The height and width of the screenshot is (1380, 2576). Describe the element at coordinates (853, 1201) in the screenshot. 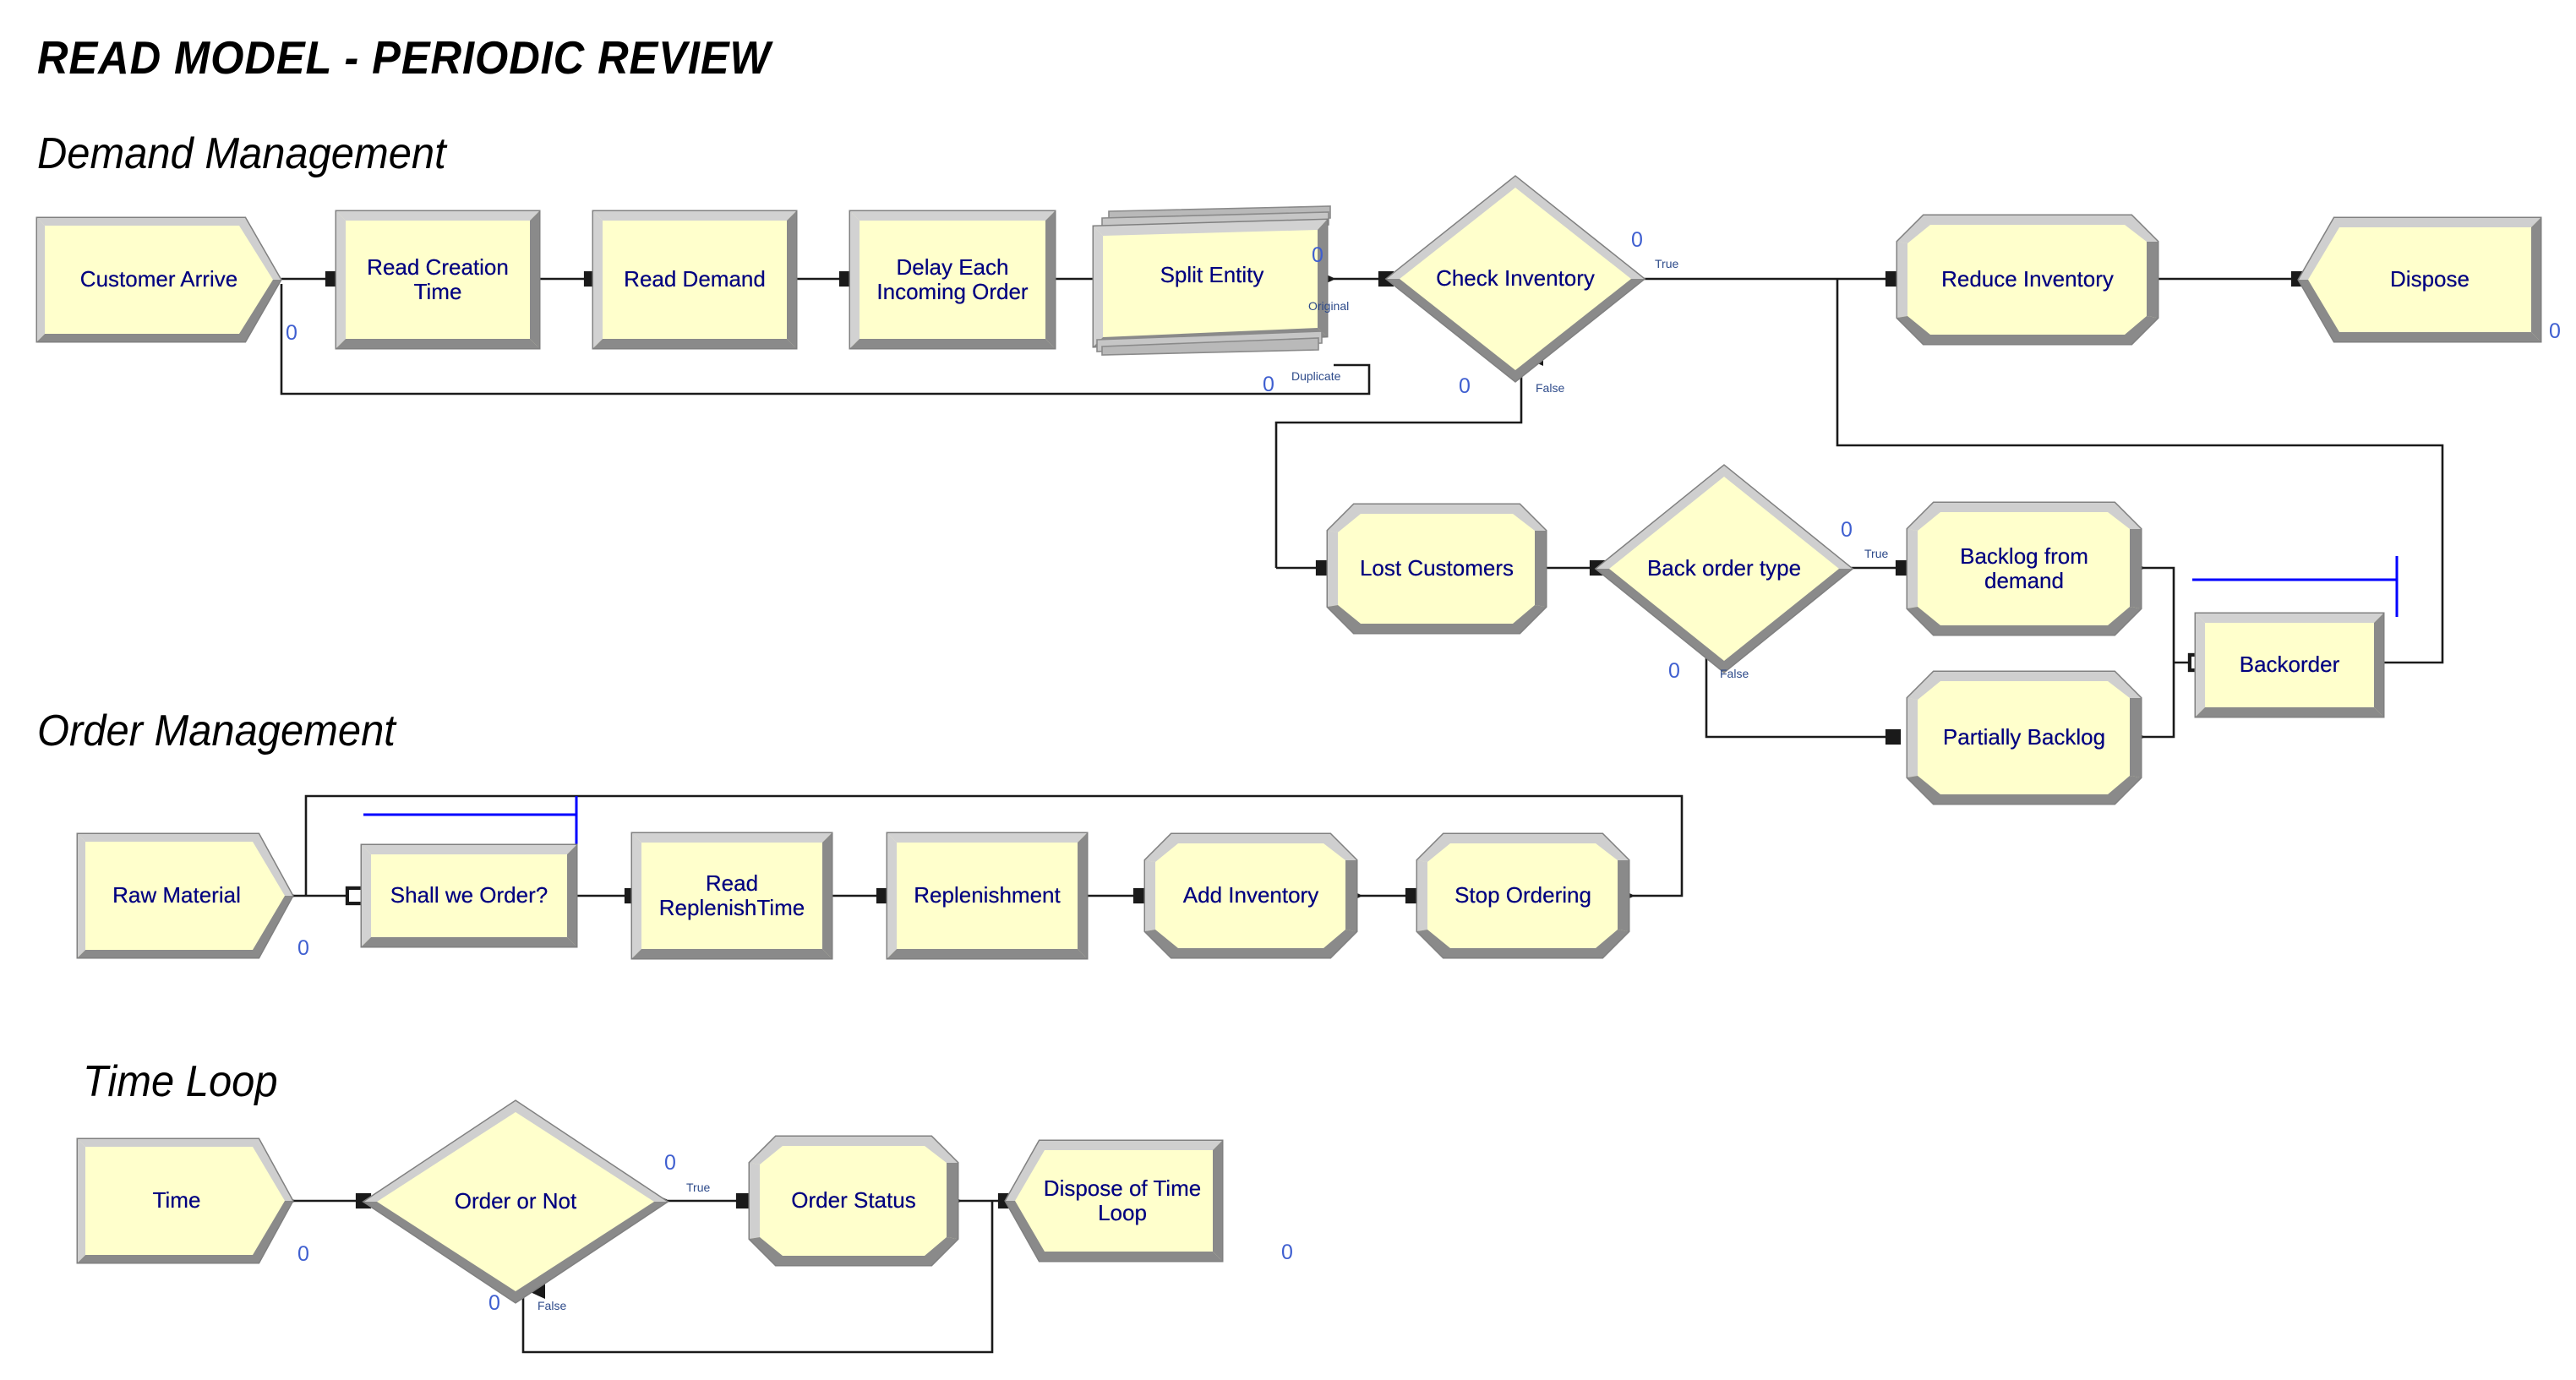

I see `node-order-status: Order Status` at that location.